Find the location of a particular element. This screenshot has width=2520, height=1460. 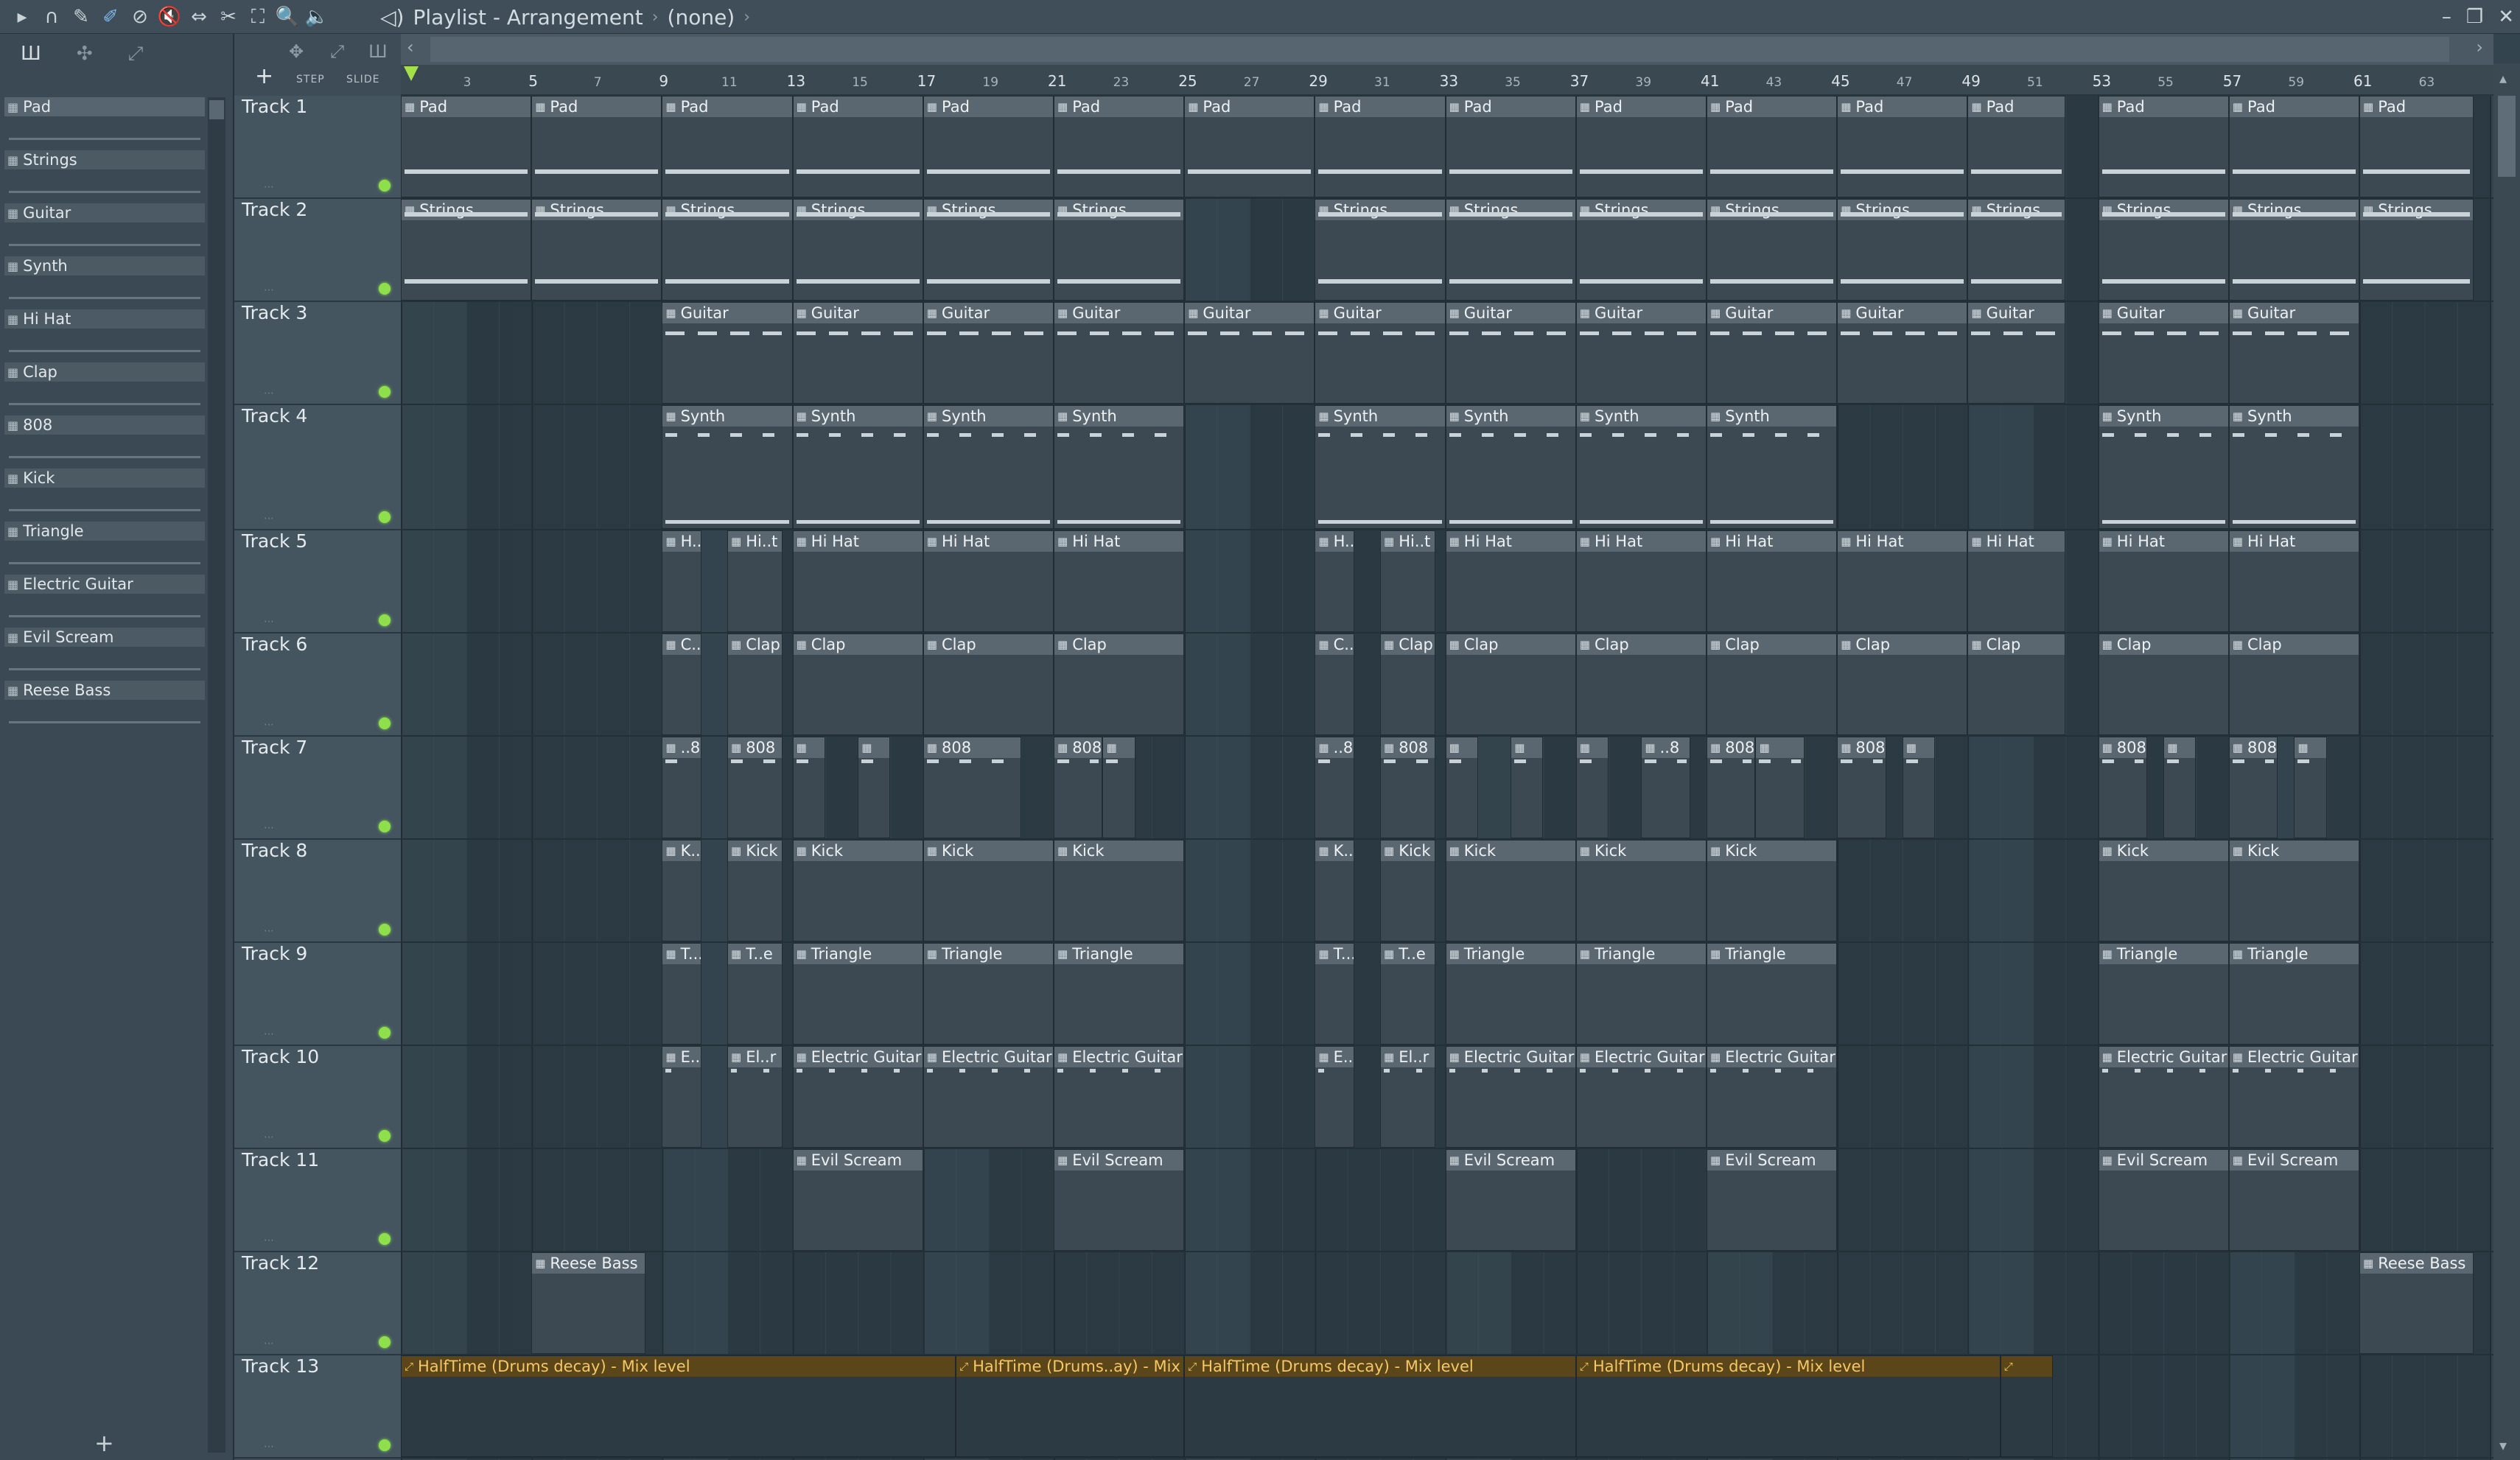

arrangement-name: (none) is located at coordinates (701, 17).